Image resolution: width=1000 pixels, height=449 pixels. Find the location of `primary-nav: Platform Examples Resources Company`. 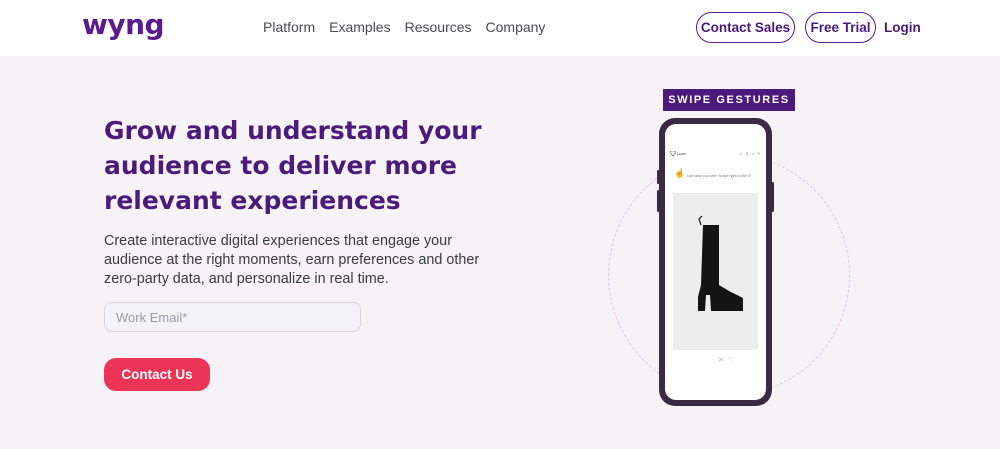

primary-nav: Platform Examples Resources Company is located at coordinates (404, 27).